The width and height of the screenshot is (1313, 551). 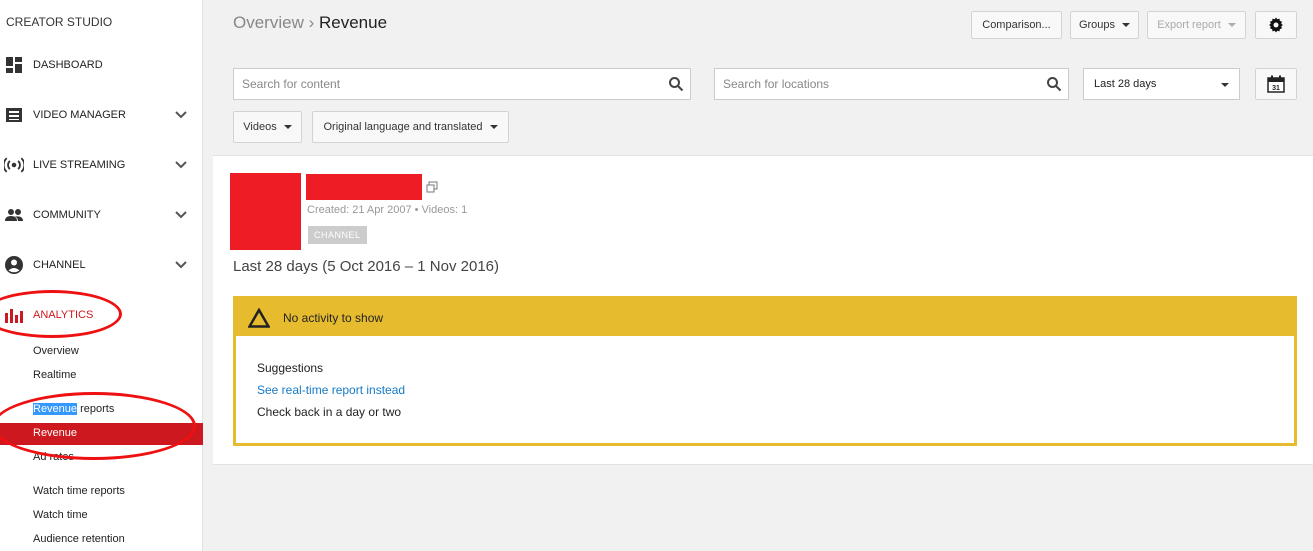 I want to click on alert-header: No activity to show, so click(x=765, y=317).